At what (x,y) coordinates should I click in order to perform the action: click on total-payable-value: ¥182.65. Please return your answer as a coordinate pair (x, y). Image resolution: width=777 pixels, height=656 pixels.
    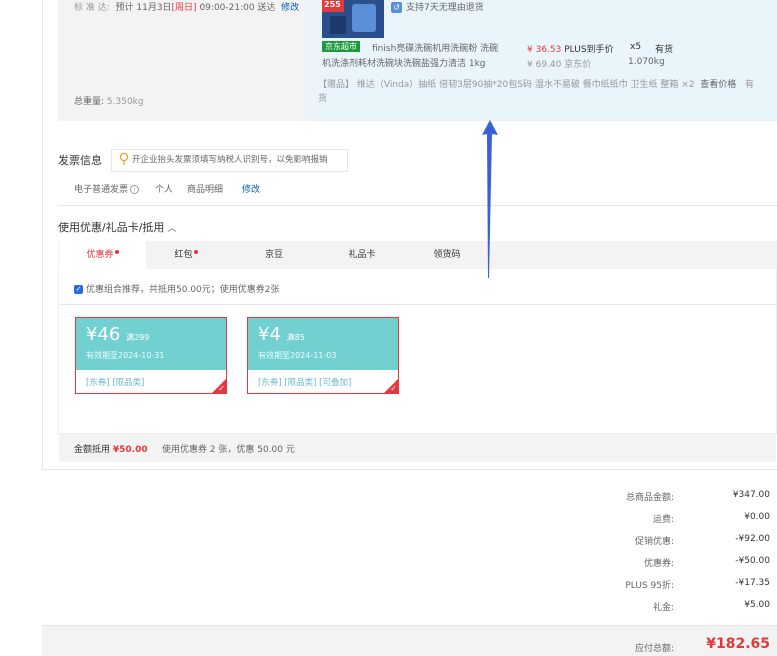
    Looking at the image, I should click on (738, 644).